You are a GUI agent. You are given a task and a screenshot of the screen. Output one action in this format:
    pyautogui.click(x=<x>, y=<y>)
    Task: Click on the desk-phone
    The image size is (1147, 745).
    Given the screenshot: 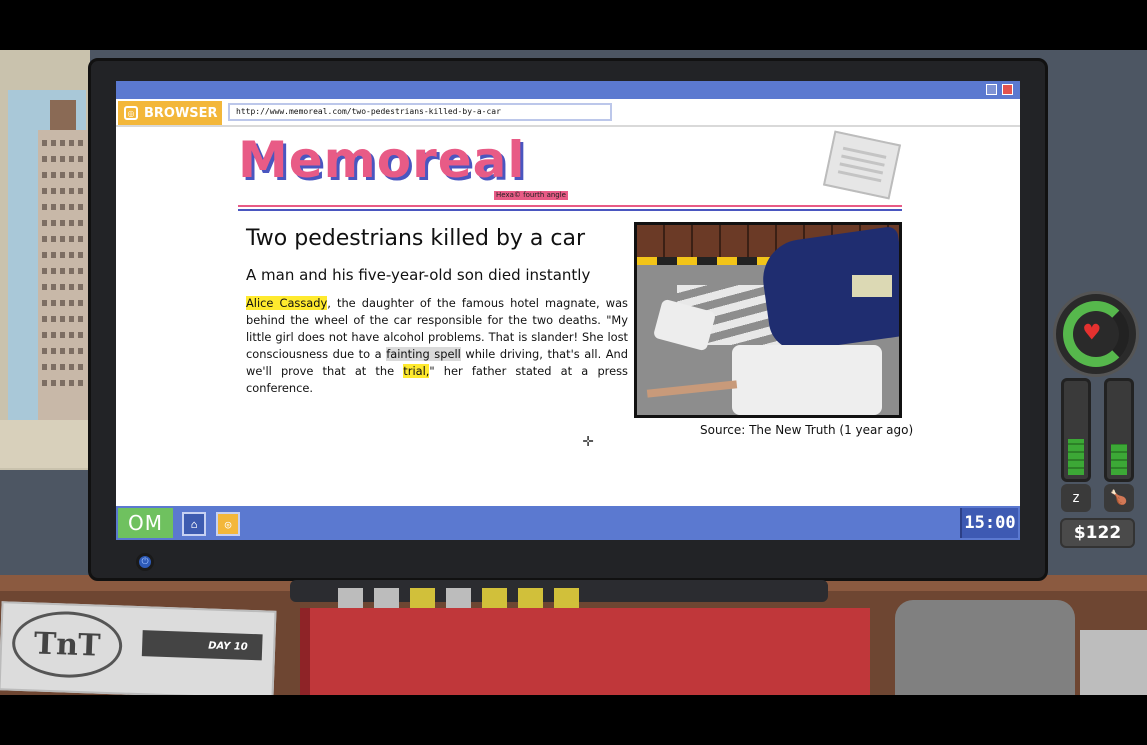 What is the action you would take?
    pyautogui.click(x=985, y=647)
    